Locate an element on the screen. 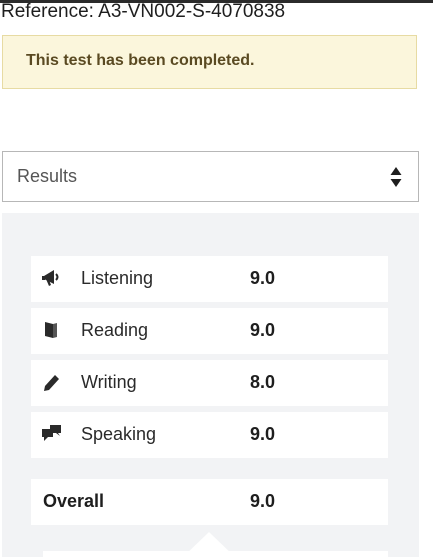 Image resolution: width=433 pixels, height=557 pixels. overall-row: Overall 9.0 is located at coordinates (209, 502).